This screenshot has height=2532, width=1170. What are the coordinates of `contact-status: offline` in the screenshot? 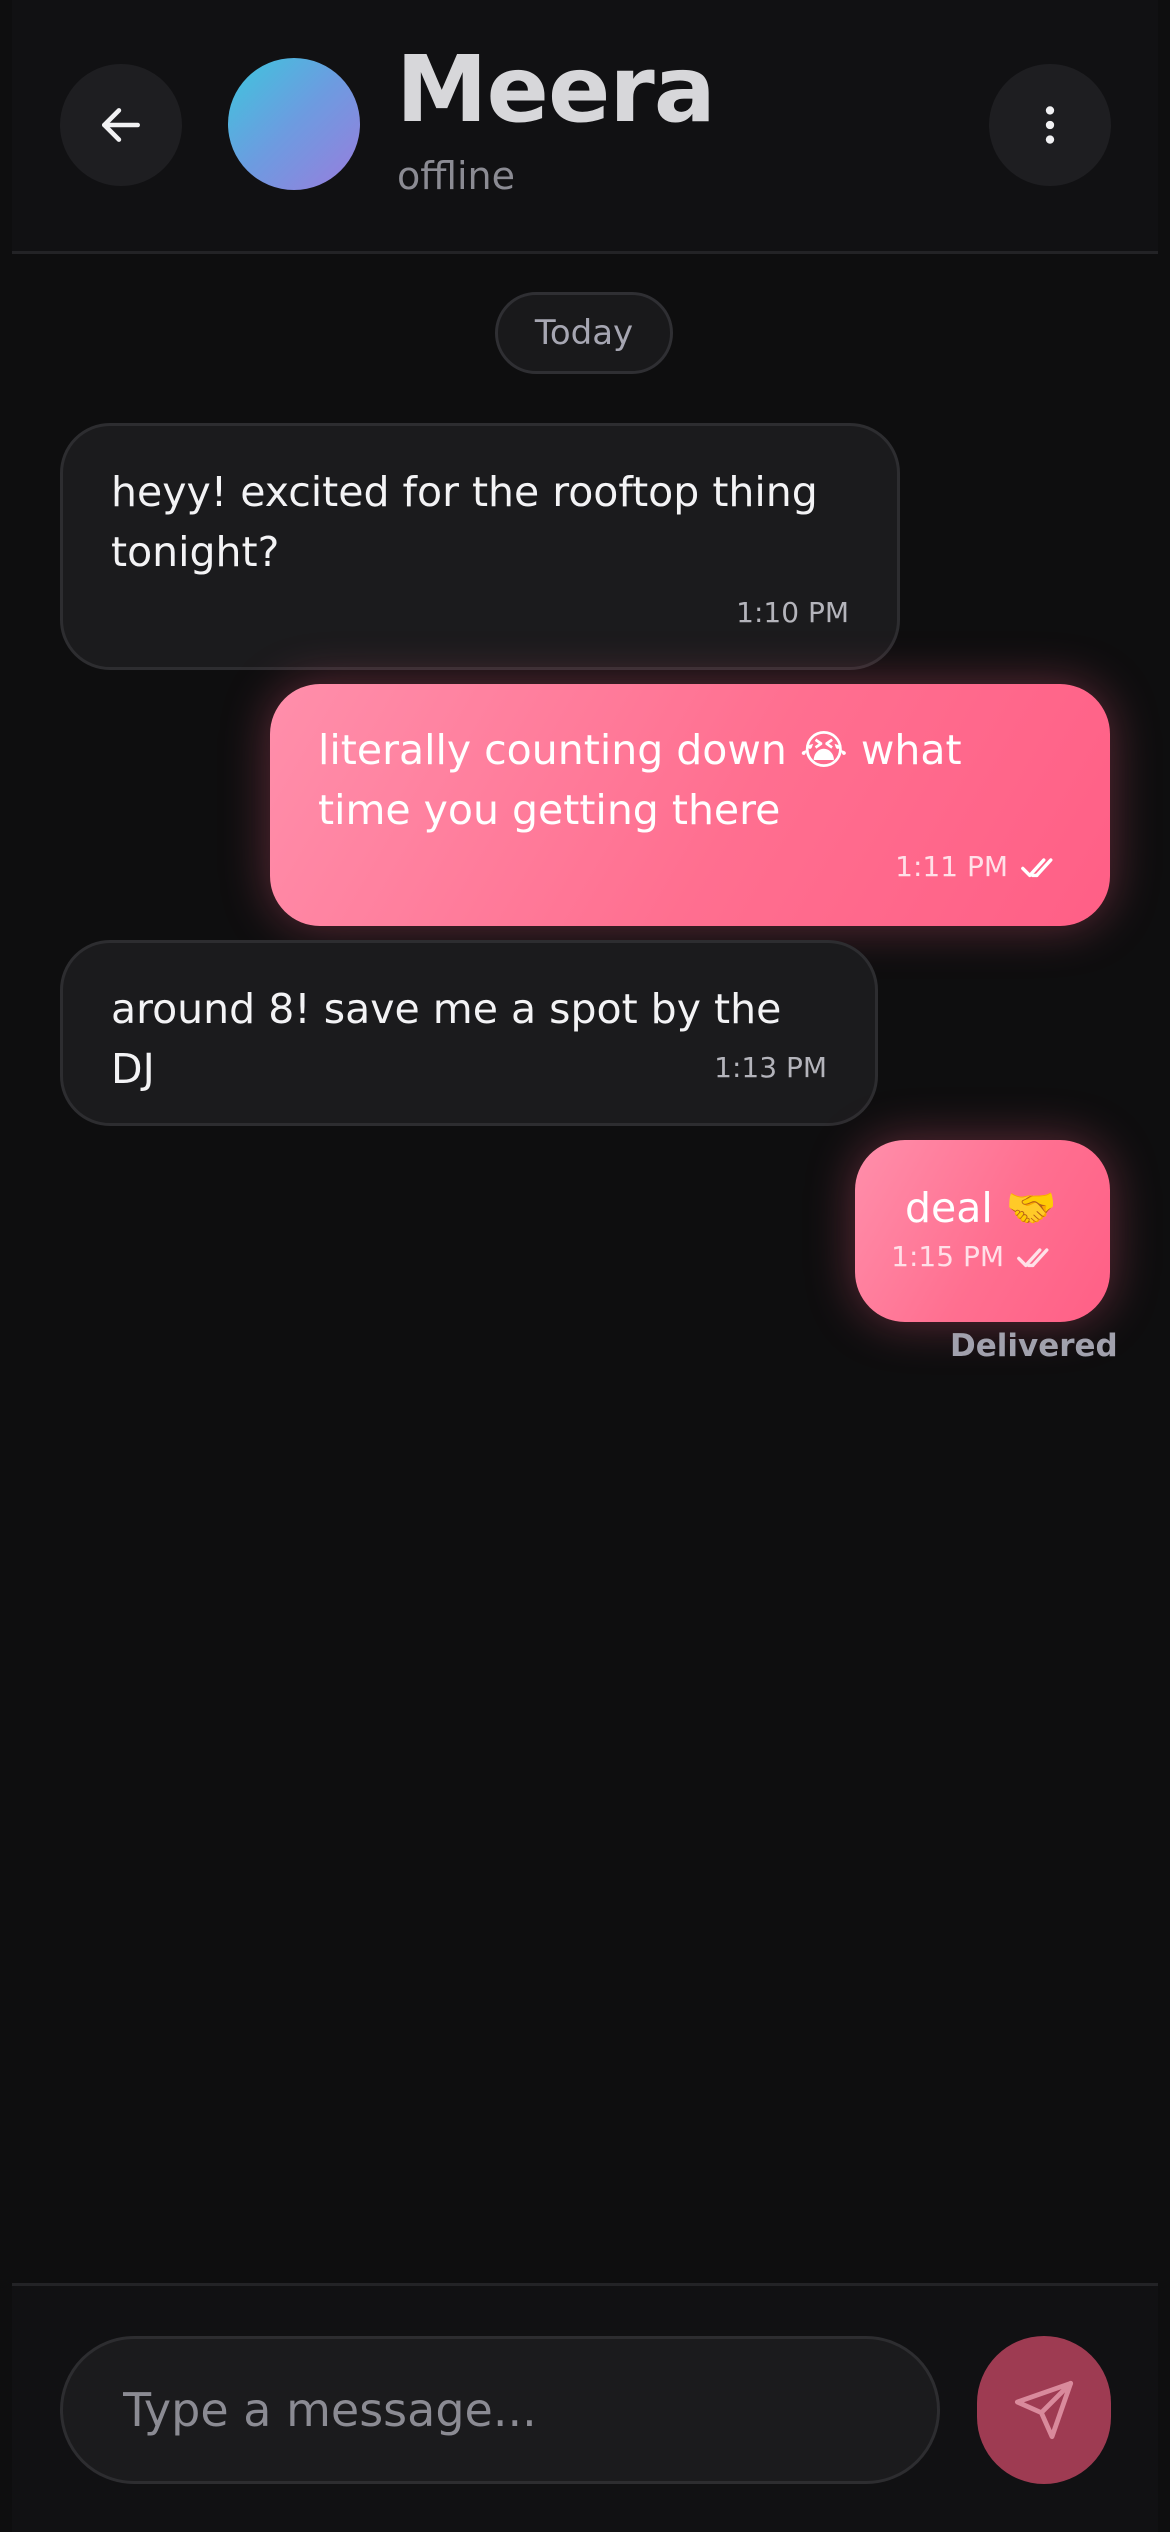 It's located at (456, 176).